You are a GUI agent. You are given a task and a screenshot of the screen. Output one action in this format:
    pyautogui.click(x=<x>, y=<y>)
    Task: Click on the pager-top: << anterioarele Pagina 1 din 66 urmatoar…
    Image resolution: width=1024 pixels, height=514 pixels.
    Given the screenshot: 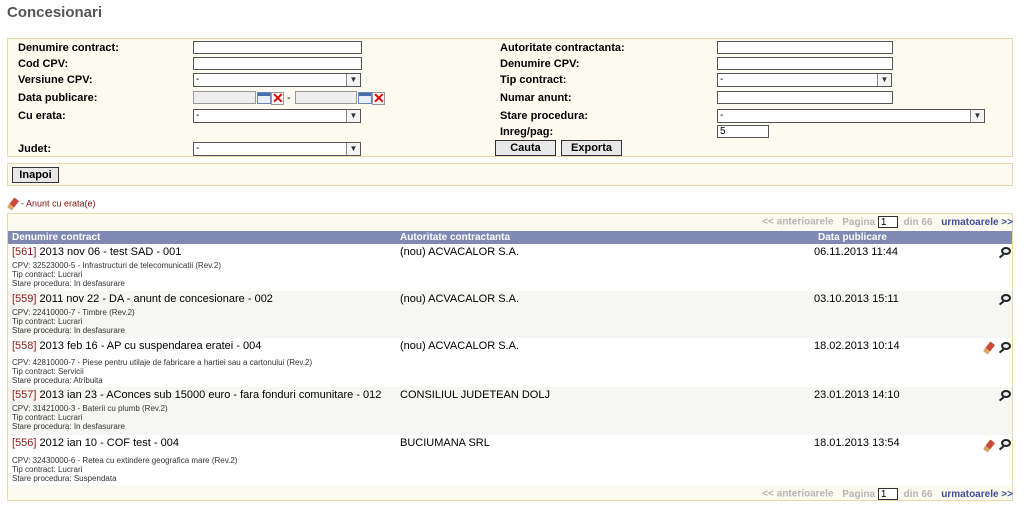 What is the action you would take?
    pyautogui.click(x=887, y=222)
    